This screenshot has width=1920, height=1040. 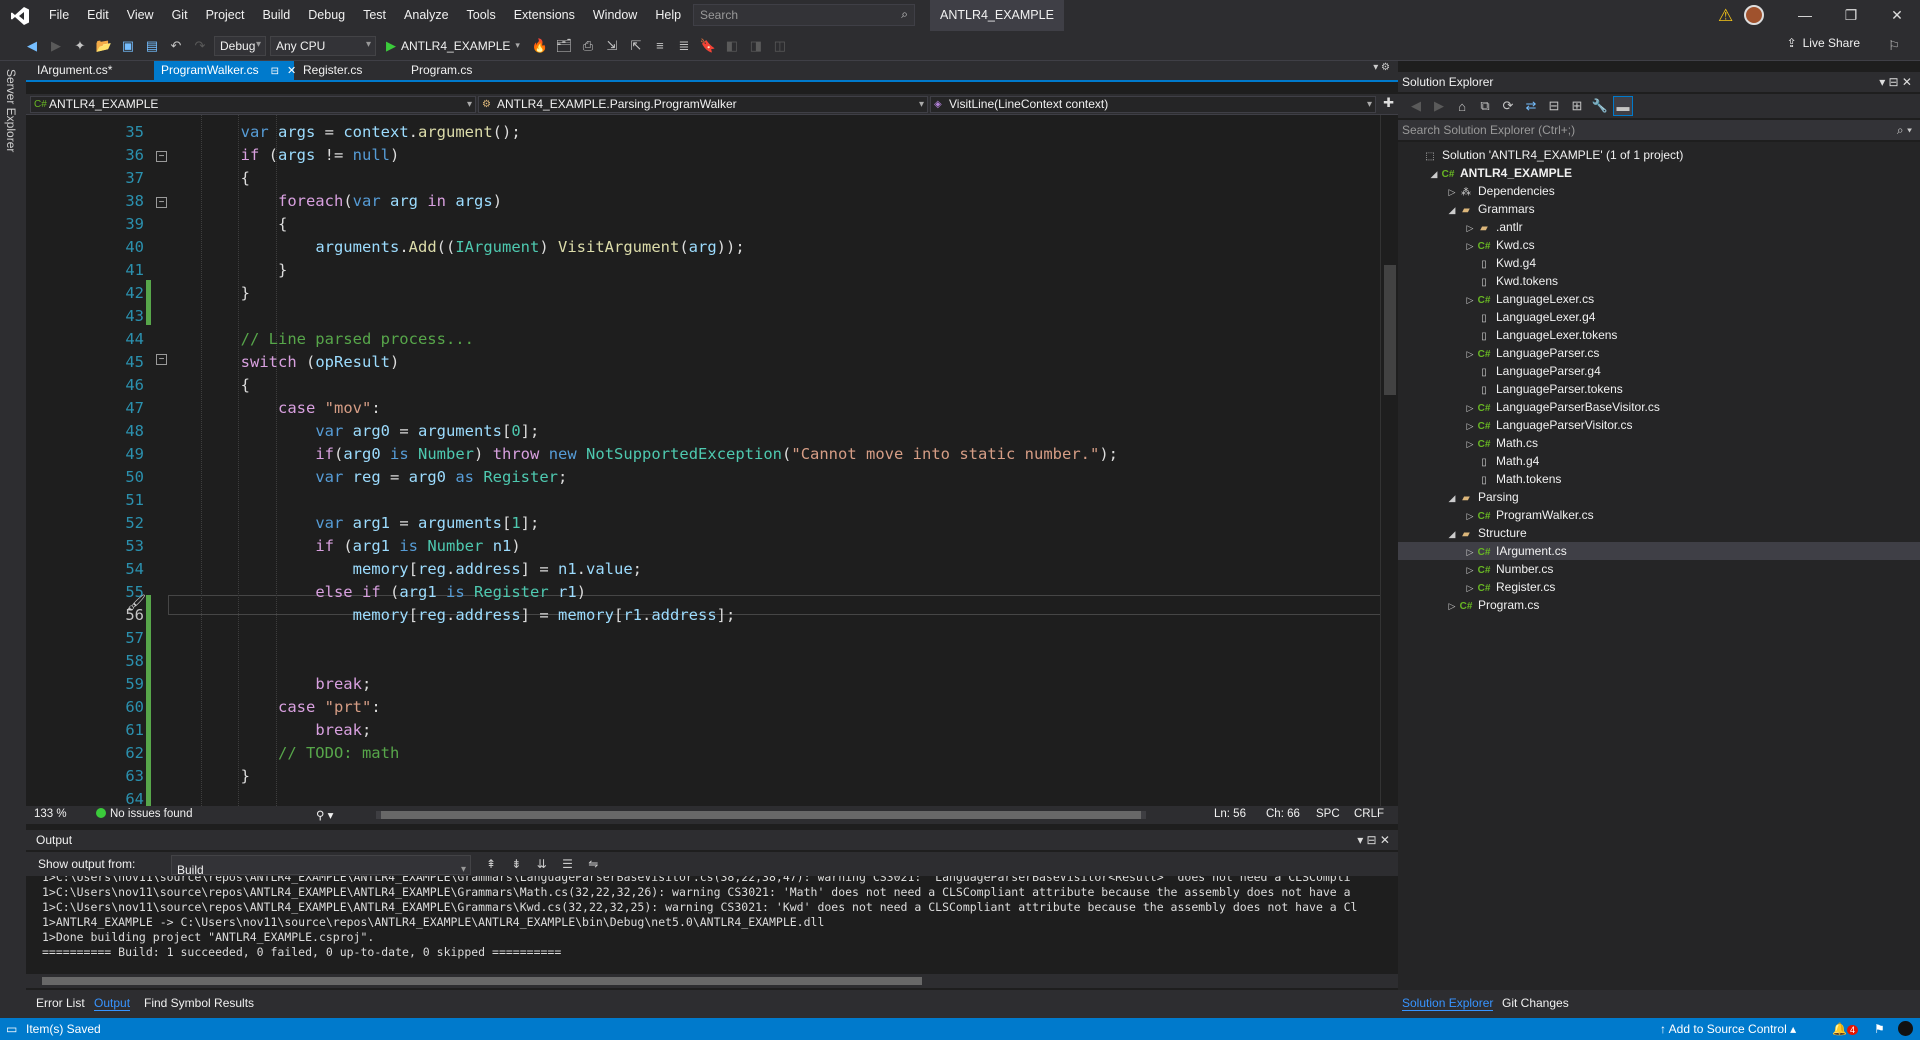 I want to click on save-icon: ▣, so click(x=128, y=46).